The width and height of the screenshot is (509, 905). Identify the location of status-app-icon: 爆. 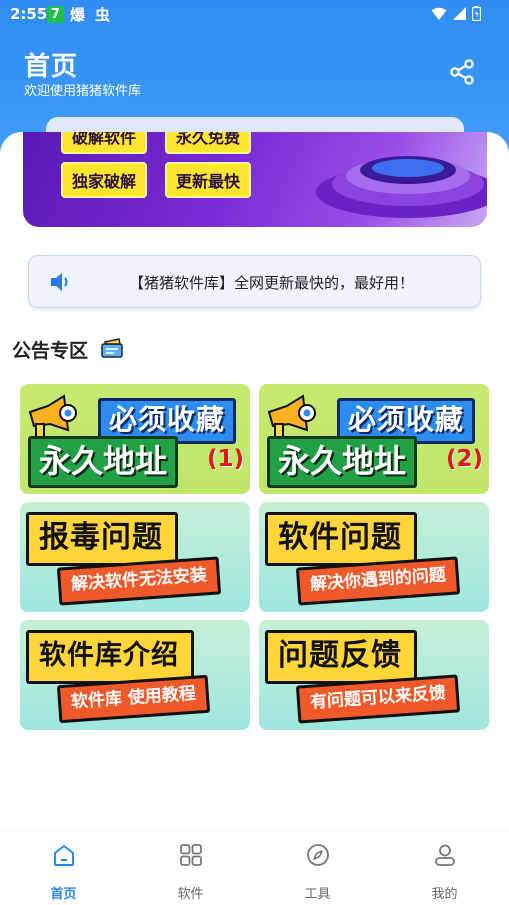
(78, 15).